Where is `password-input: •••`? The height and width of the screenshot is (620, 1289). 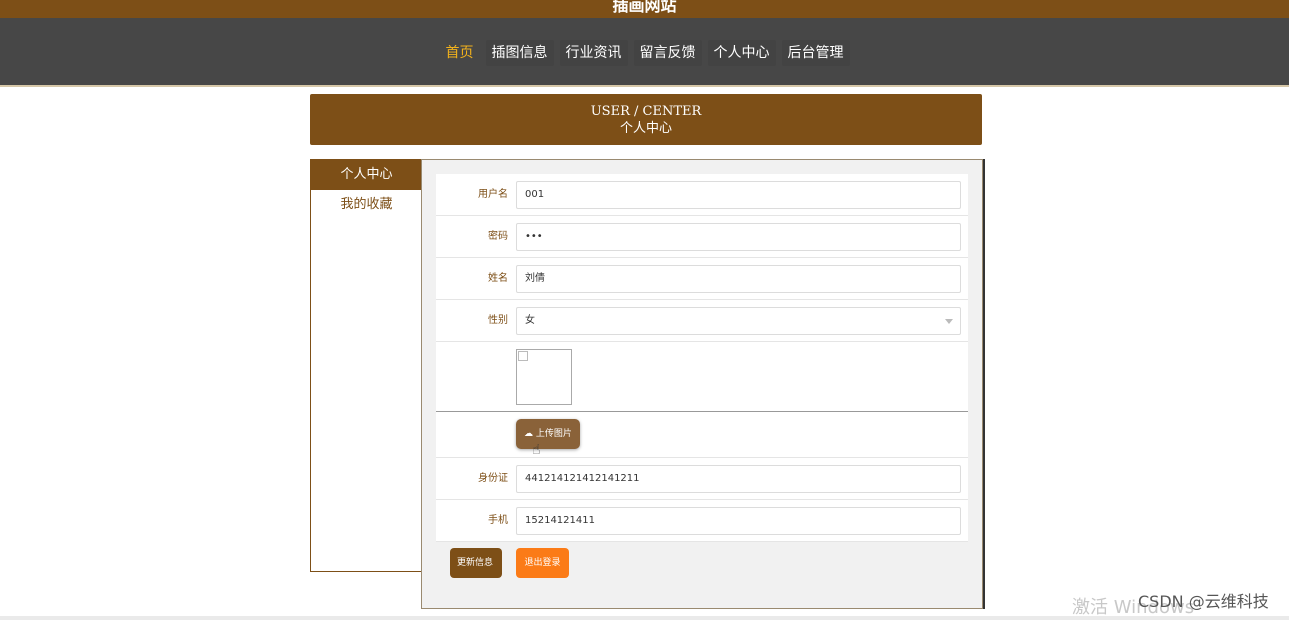 password-input: ••• is located at coordinates (738, 237).